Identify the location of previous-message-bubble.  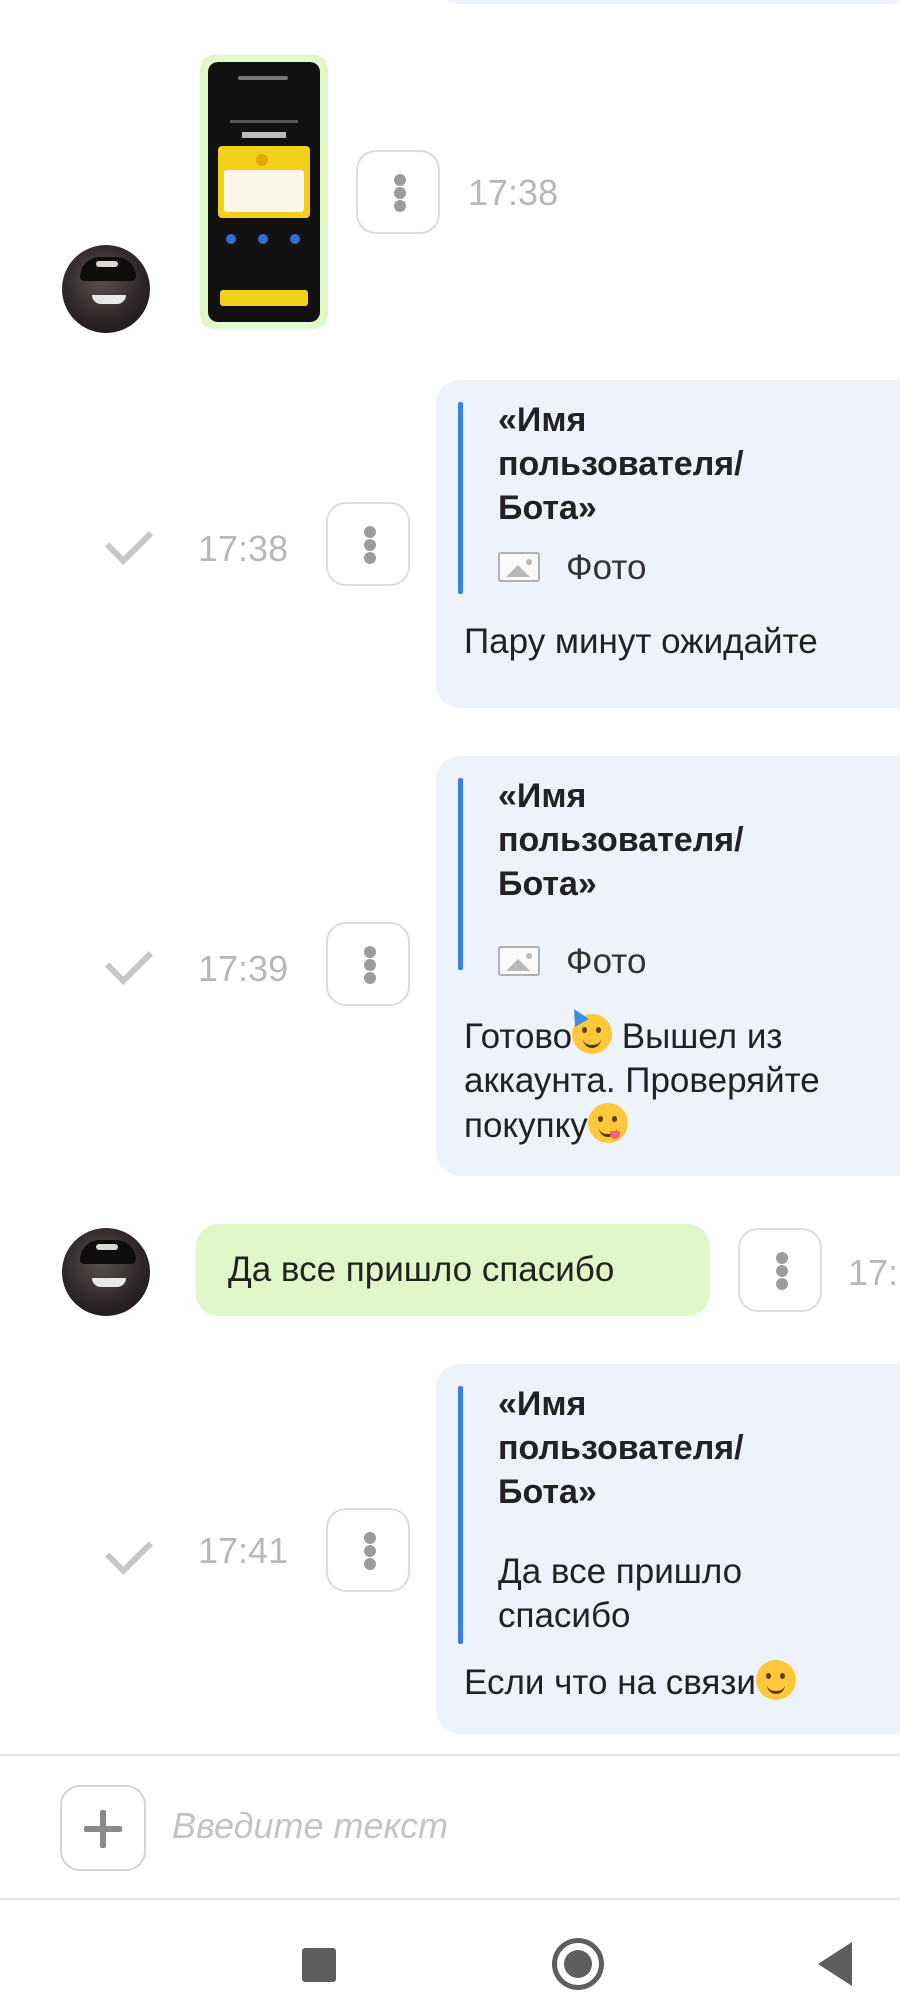
(670, 2).